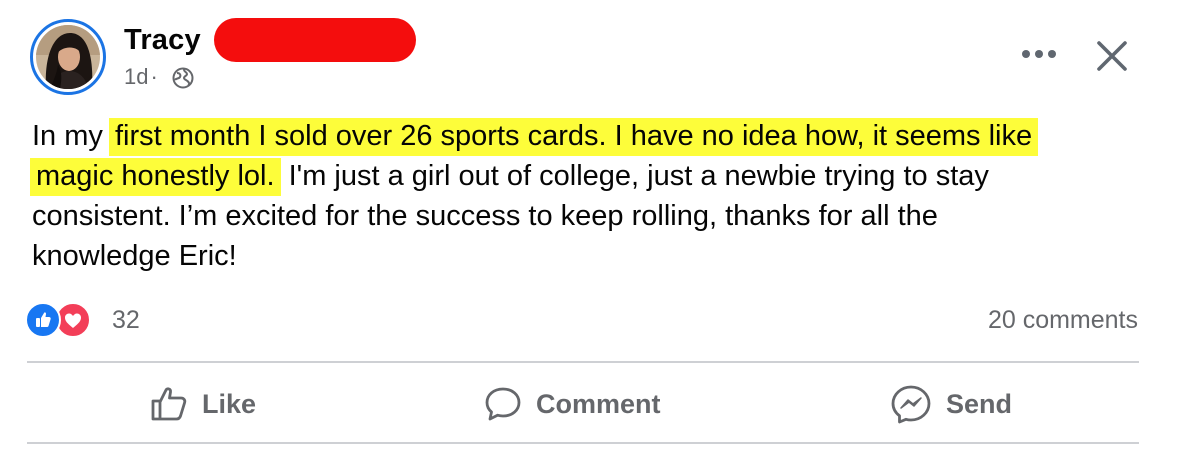  What do you see at coordinates (229, 403) in the screenshot?
I see `like-label: Like` at bounding box center [229, 403].